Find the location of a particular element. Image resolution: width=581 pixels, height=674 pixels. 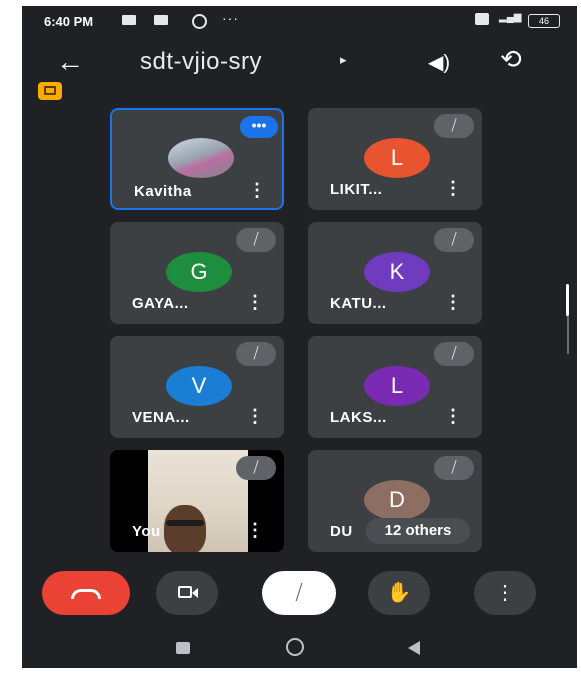

home-icon is located at coordinates (295, 647).